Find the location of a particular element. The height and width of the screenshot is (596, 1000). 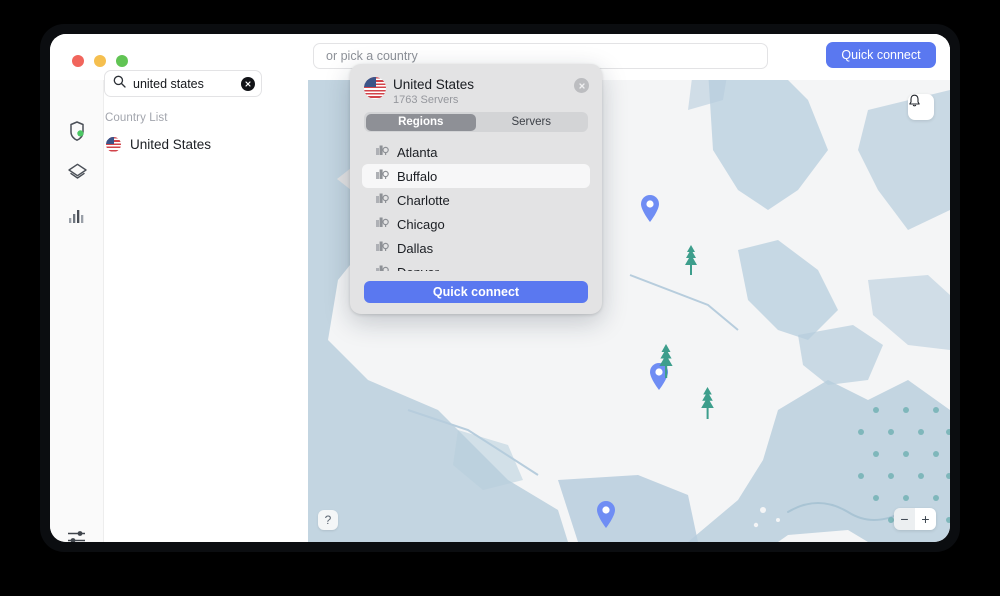

notifications-button is located at coordinates (921, 107).